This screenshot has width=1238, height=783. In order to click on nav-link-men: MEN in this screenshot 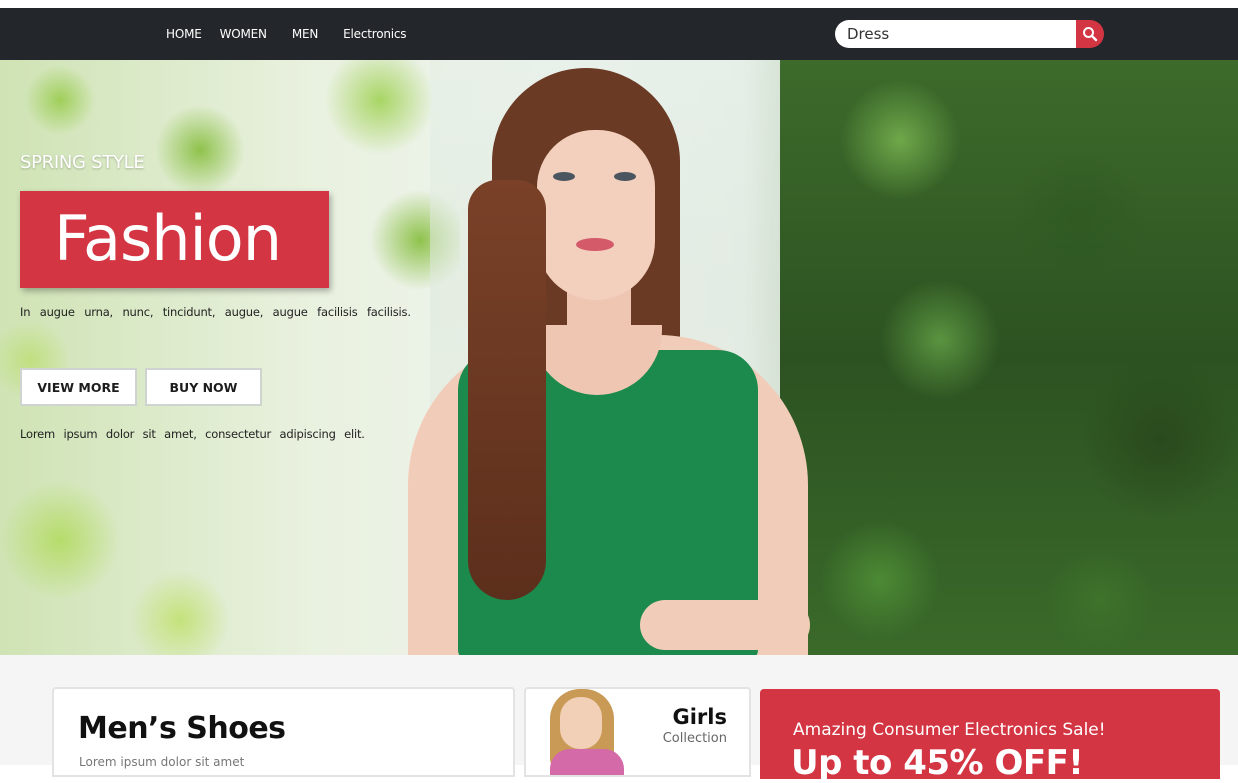, I will do `click(305, 34)`.